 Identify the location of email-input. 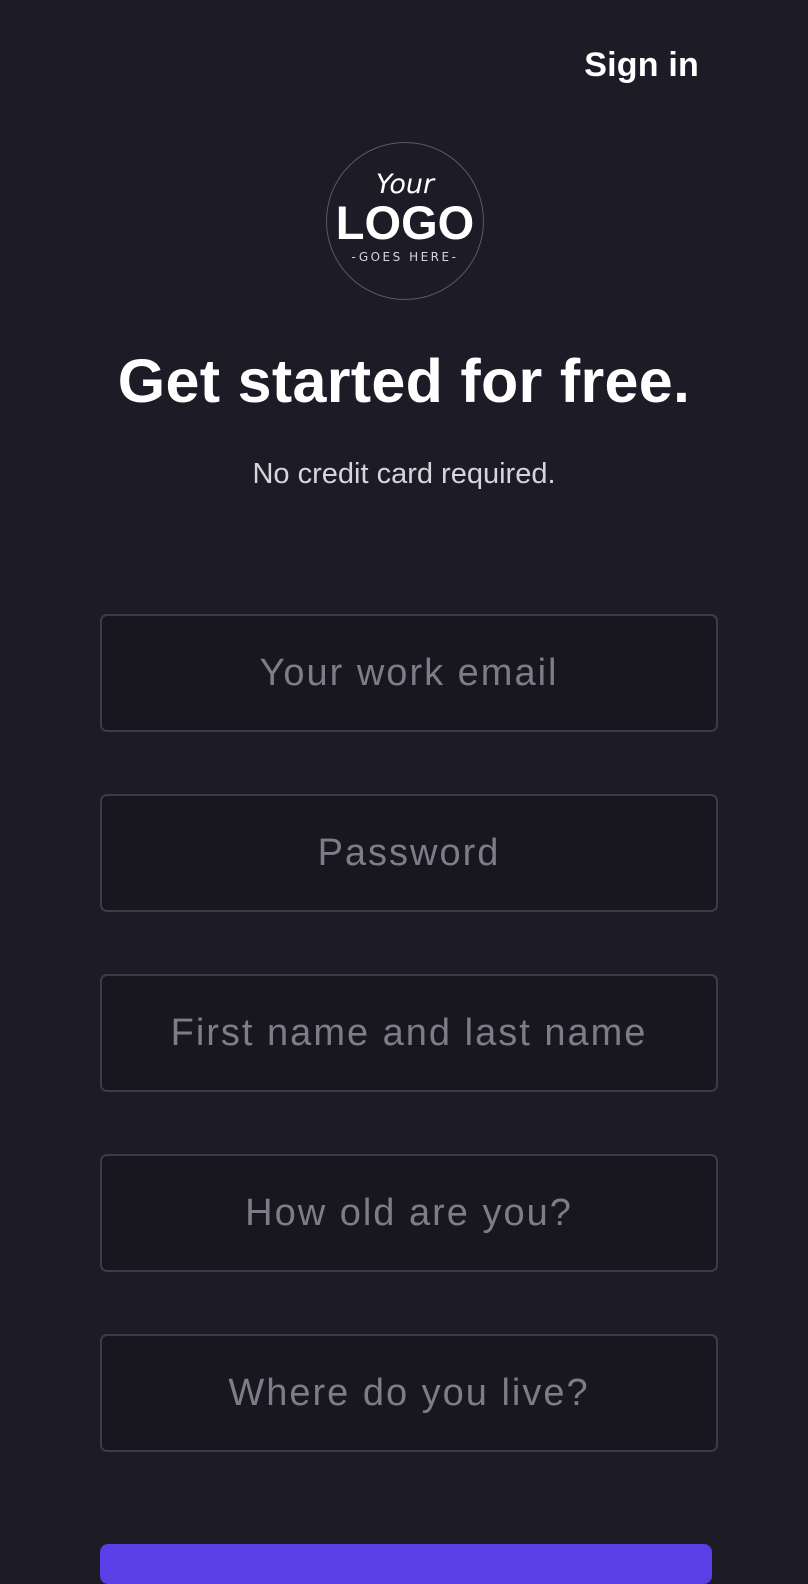
(409, 673).